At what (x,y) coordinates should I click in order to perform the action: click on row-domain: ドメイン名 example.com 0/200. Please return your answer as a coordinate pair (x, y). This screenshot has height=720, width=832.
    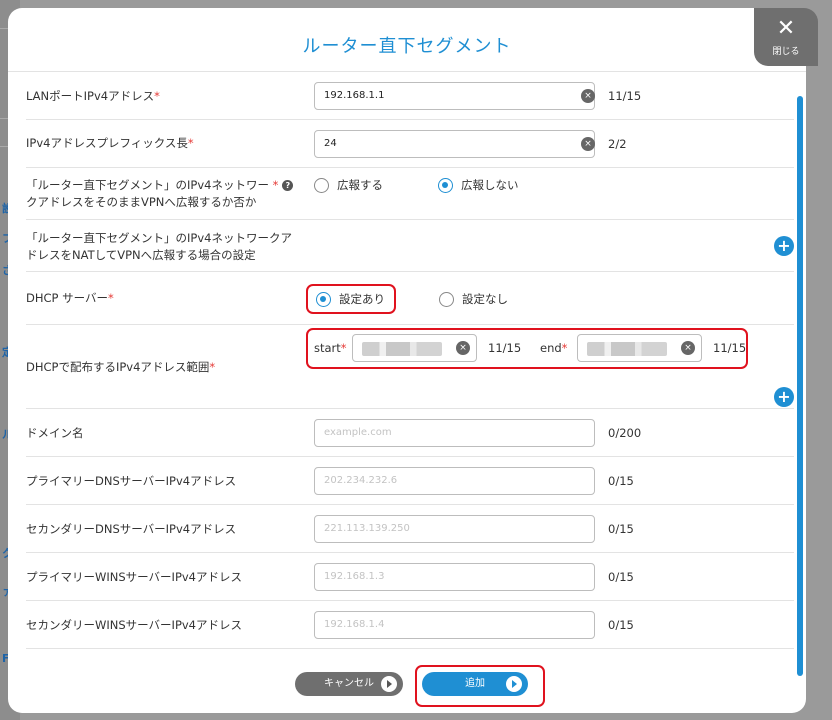
    Looking at the image, I should click on (410, 433).